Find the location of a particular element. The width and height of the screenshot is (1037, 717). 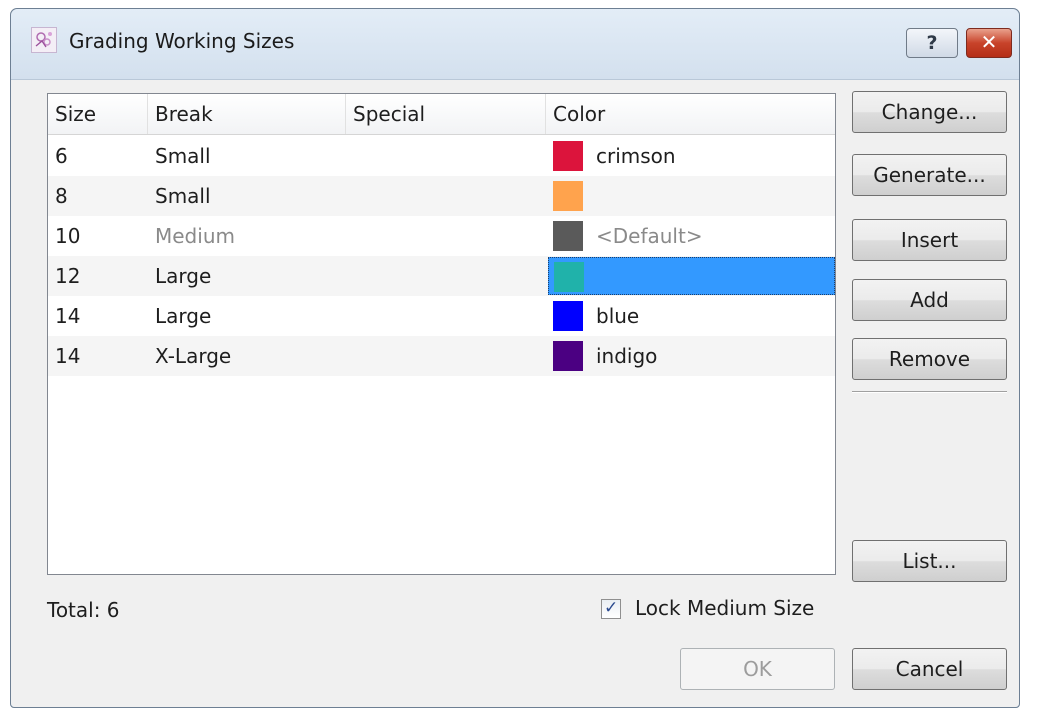

table-row: 14 X-Large indigo is located at coordinates (441, 356).